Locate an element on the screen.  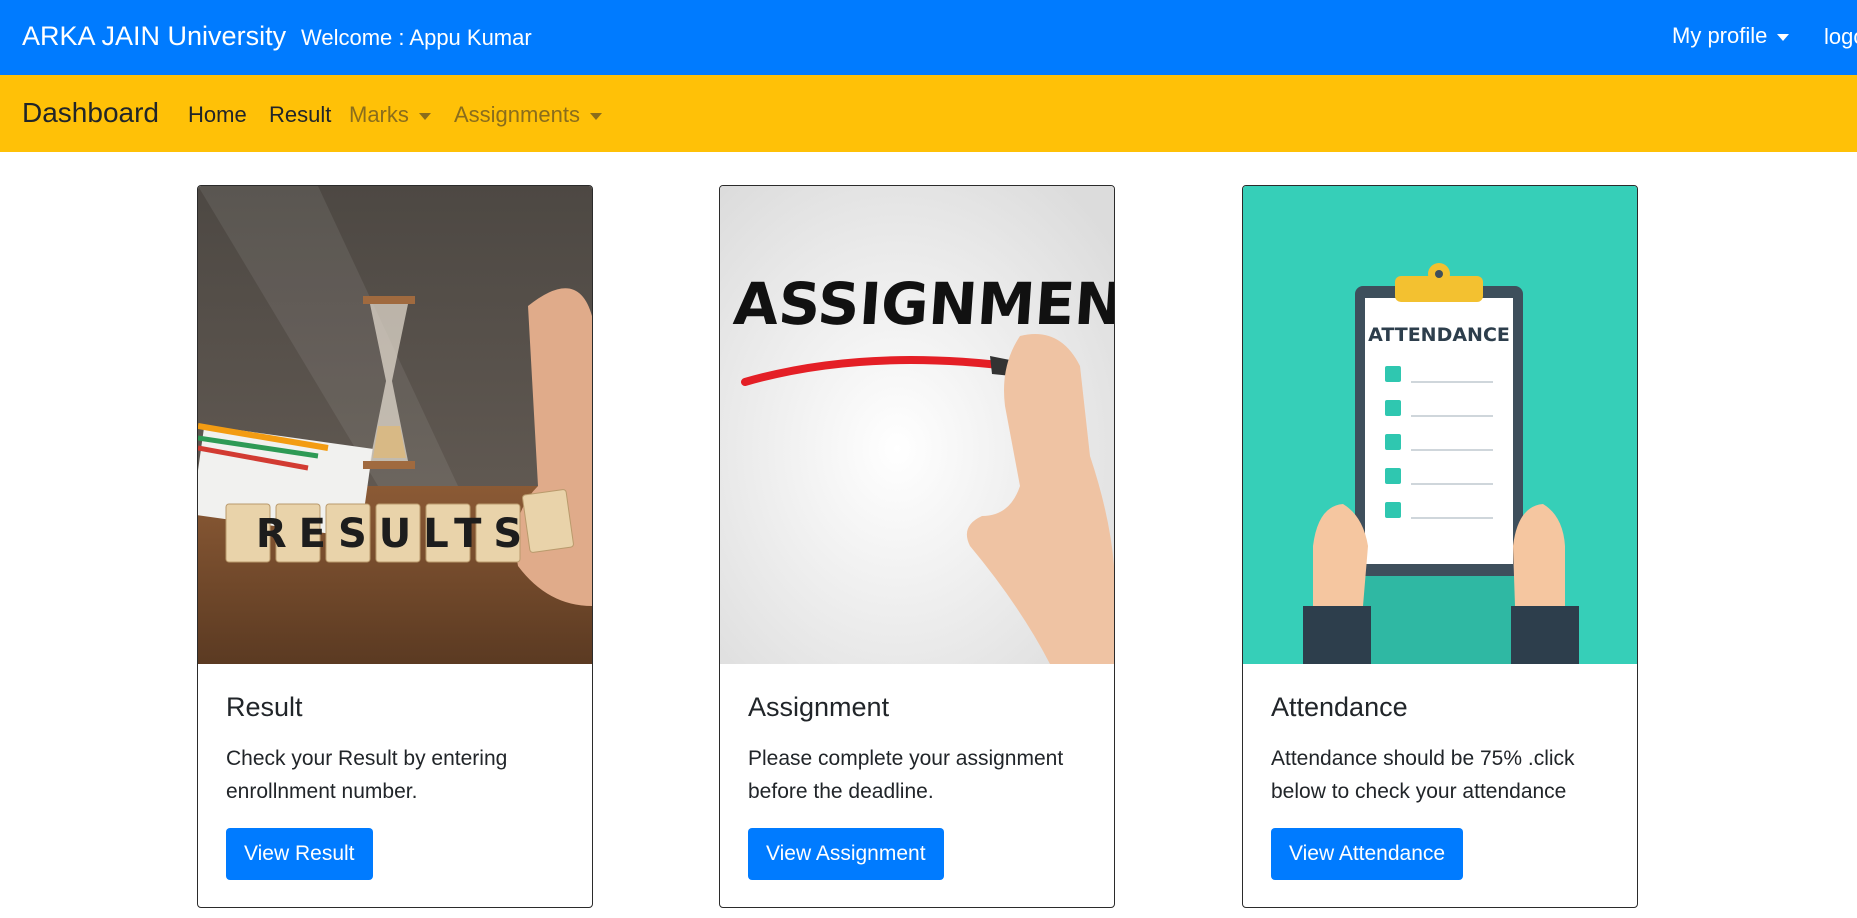
view-result-button: View Result is located at coordinates (299, 854).